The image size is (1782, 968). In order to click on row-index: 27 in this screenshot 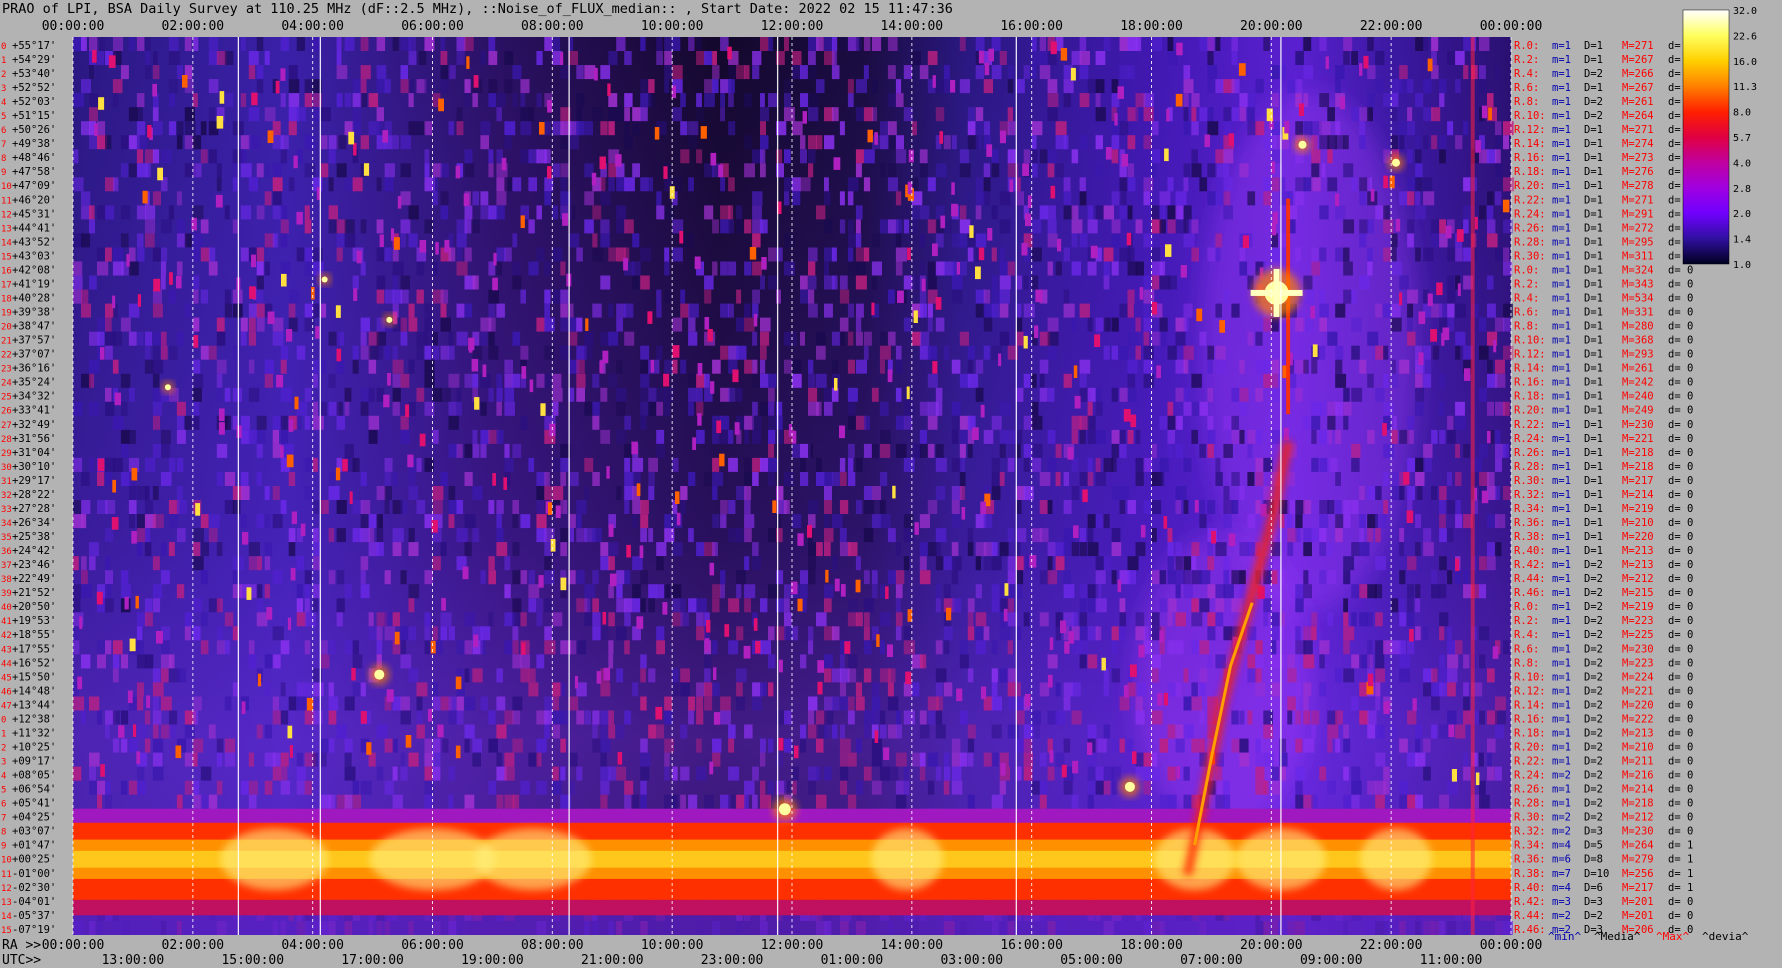, I will do `click(6, 426)`.